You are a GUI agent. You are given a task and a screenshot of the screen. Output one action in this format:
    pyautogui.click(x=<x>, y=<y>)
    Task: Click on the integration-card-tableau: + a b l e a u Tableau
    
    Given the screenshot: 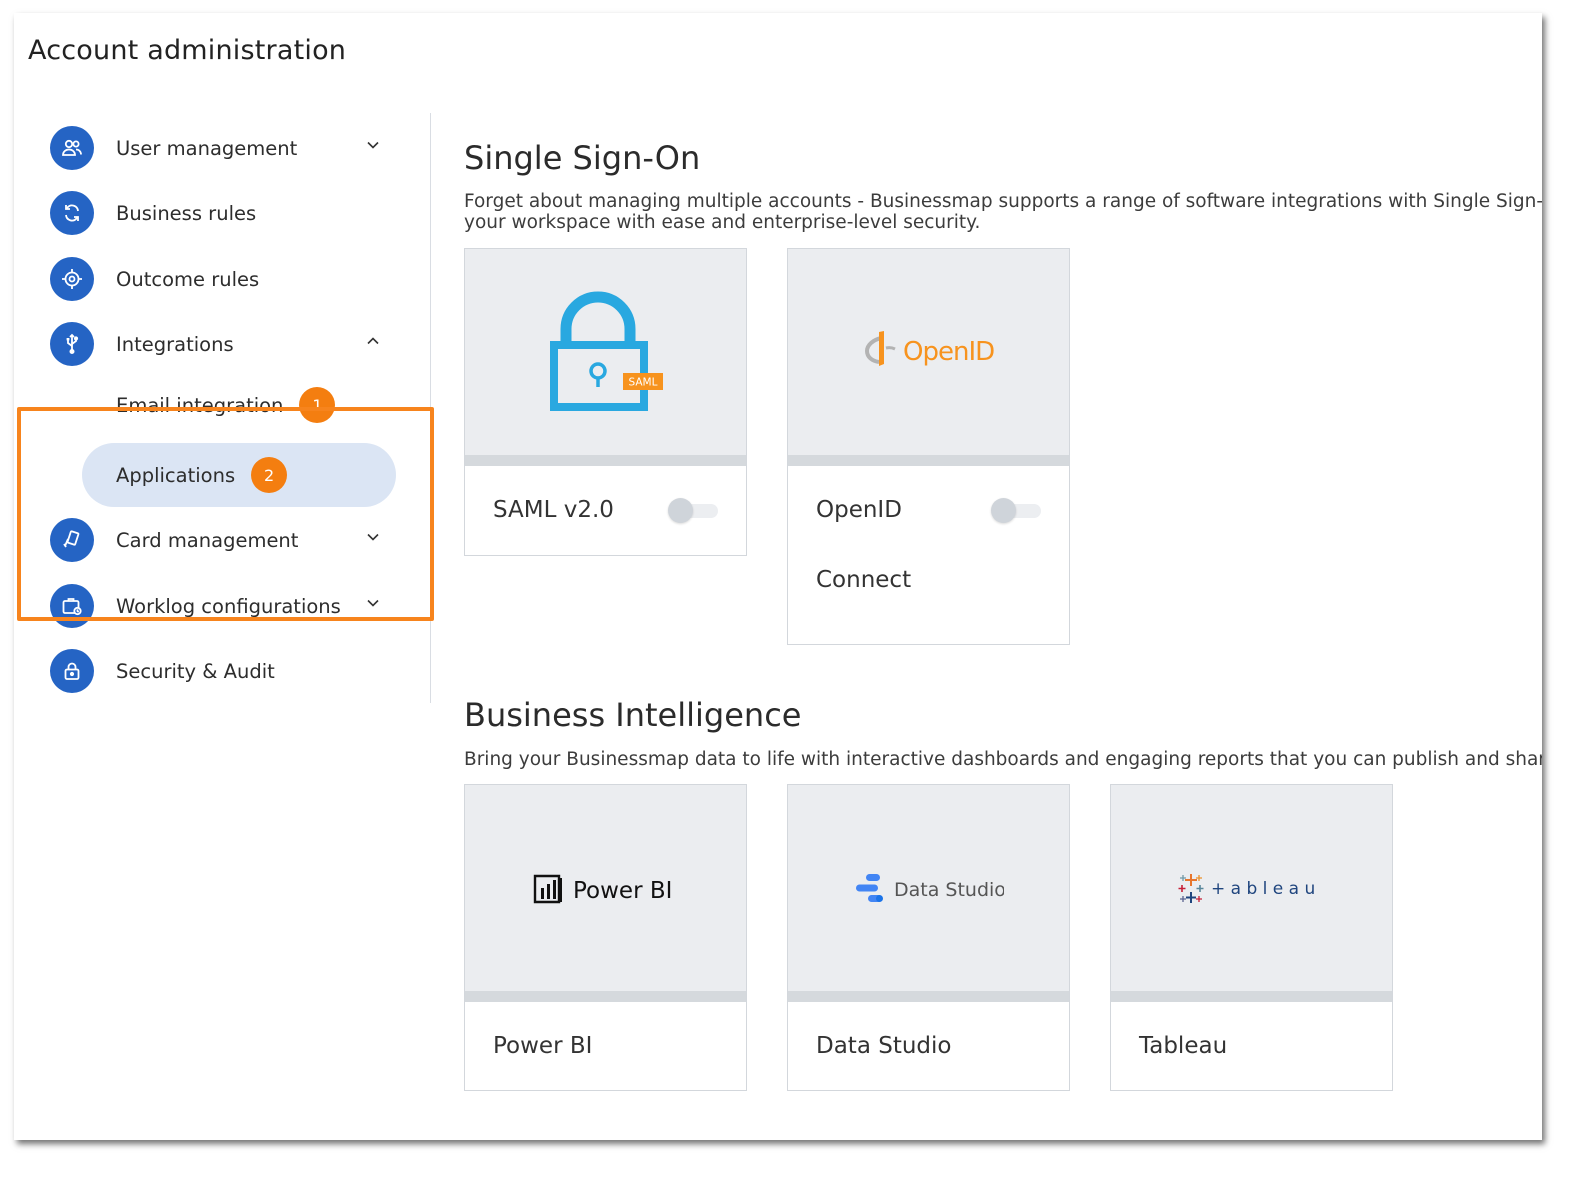 What is the action you would take?
    pyautogui.click(x=1251, y=937)
    